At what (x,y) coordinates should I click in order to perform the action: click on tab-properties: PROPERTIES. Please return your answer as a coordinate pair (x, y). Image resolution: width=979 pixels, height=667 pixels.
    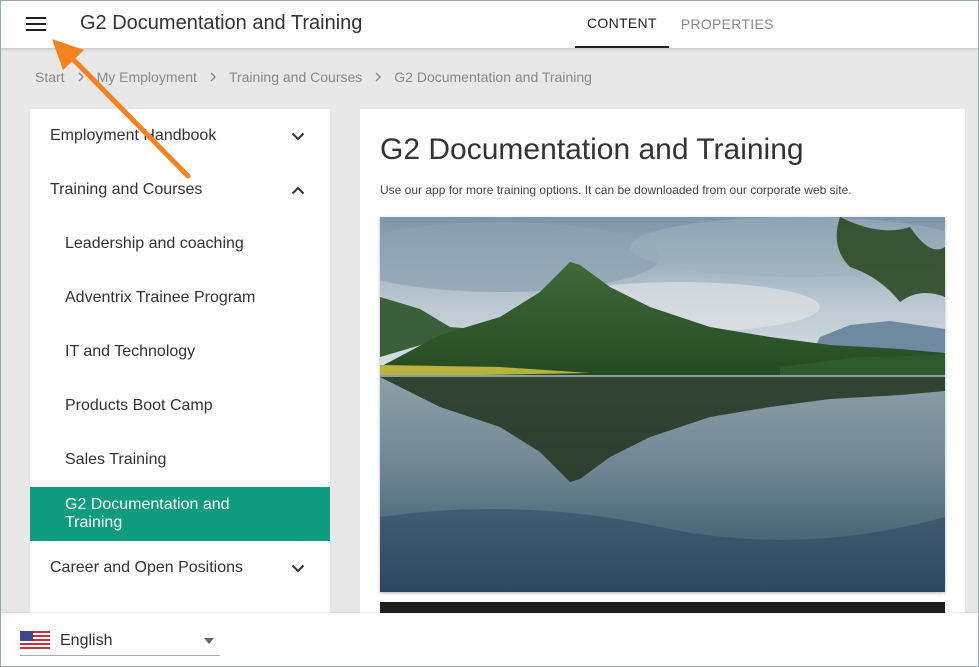
    Looking at the image, I should click on (727, 24).